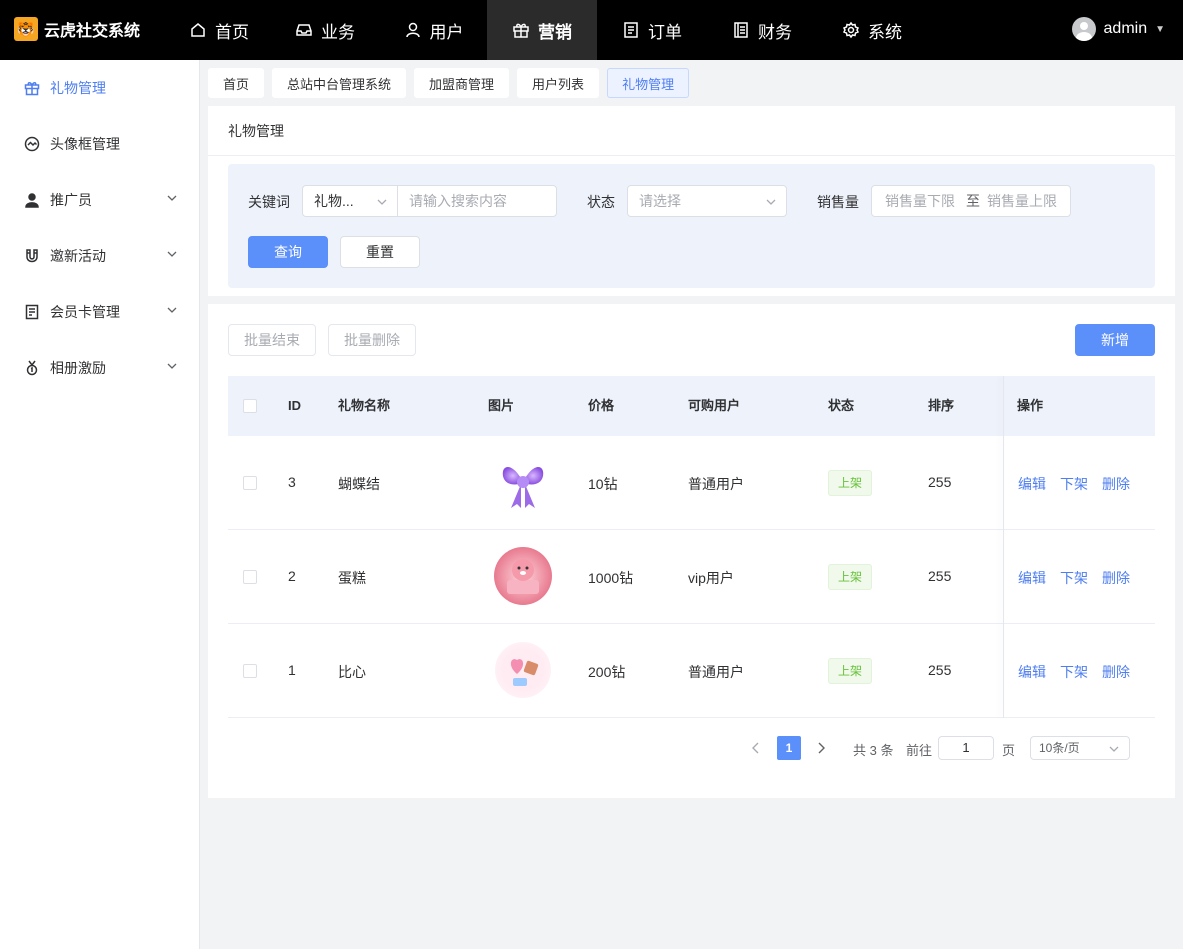  Describe the element at coordinates (966, 748) in the screenshot. I see `goto-page-input: 1` at that location.